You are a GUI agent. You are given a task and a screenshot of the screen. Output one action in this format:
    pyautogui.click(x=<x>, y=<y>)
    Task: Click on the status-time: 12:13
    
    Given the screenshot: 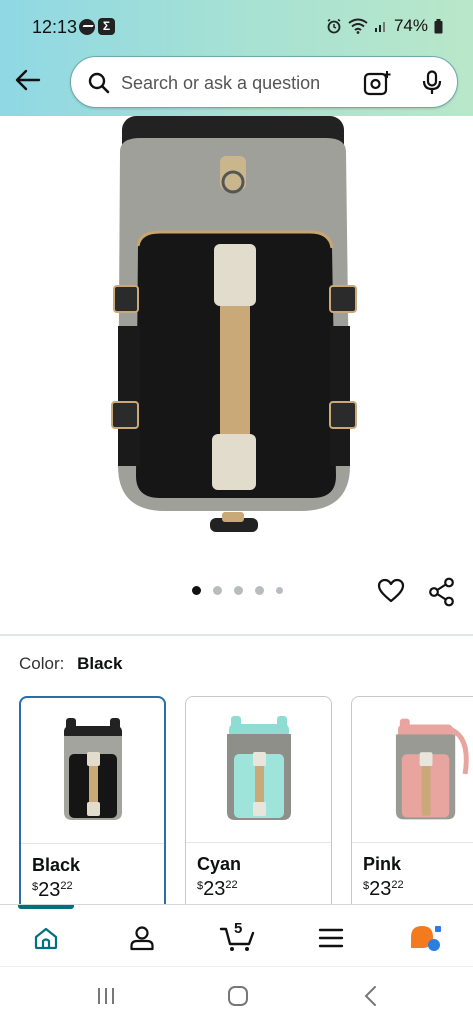 What is the action you would take?
    pyautogui.click(x=55, y=27)
    